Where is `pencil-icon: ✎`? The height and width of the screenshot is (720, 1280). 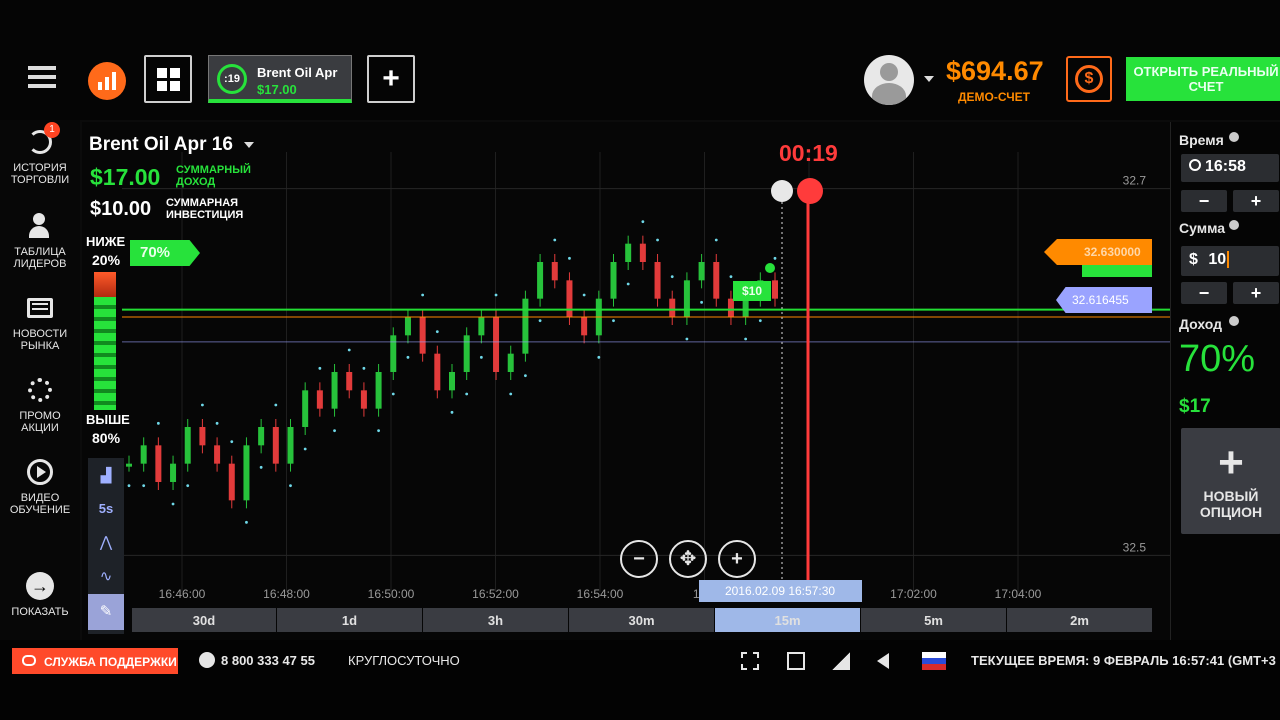 pencil-icon: ✎ is located at coordinates (106, 612).